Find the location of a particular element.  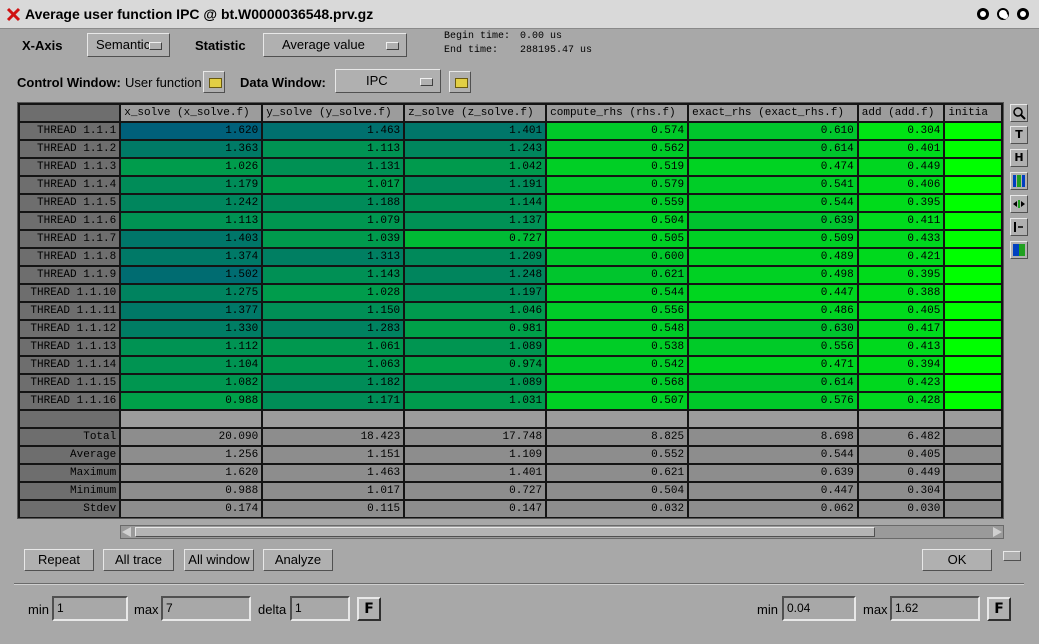

max-input: 7 is located at coordinates (206, 608).